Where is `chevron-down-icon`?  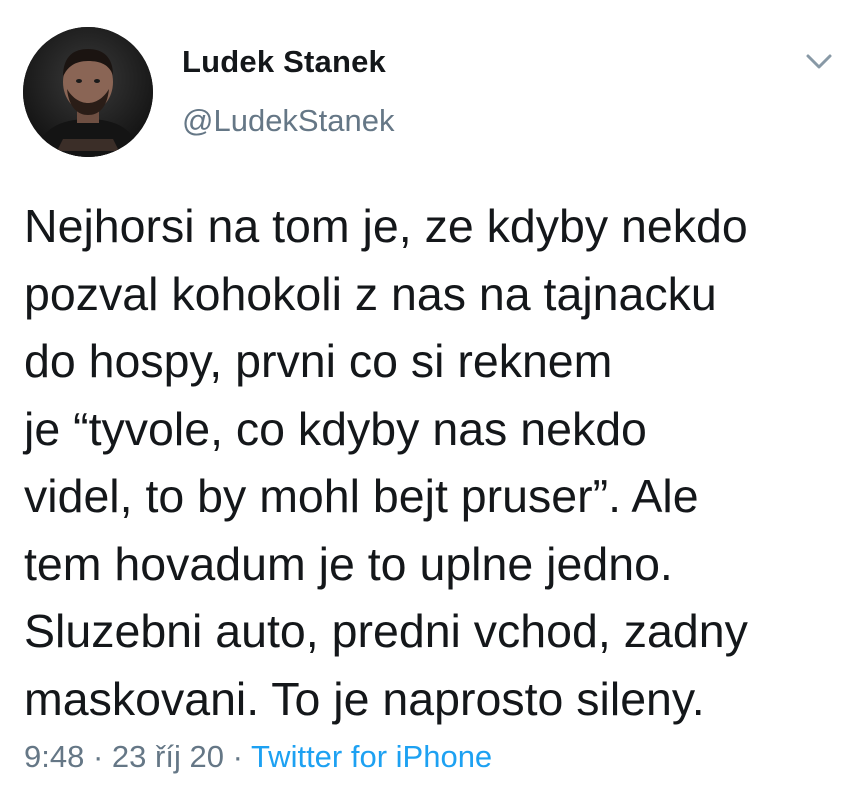 chevron-down-icon is located at coordinates (819, 61).